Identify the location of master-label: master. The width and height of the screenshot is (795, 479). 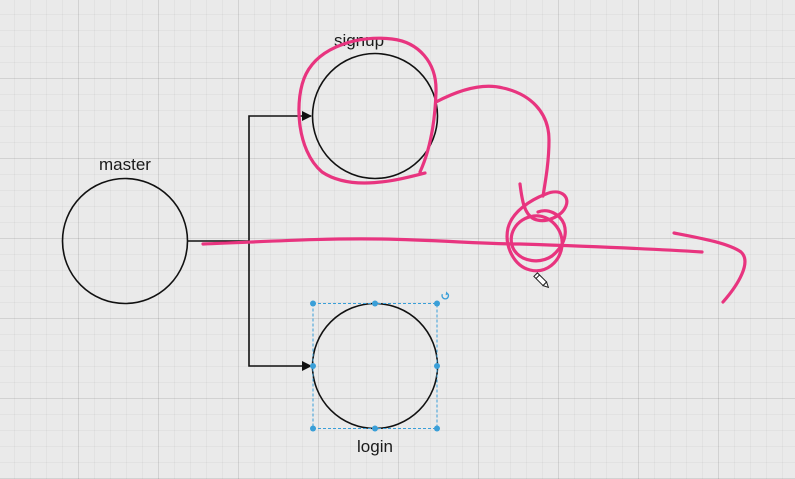
(125, 164).